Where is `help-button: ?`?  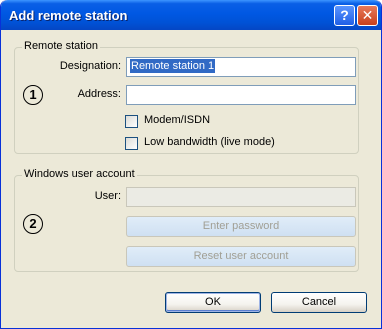
help-button: ? is located at coordinates (344, 15).